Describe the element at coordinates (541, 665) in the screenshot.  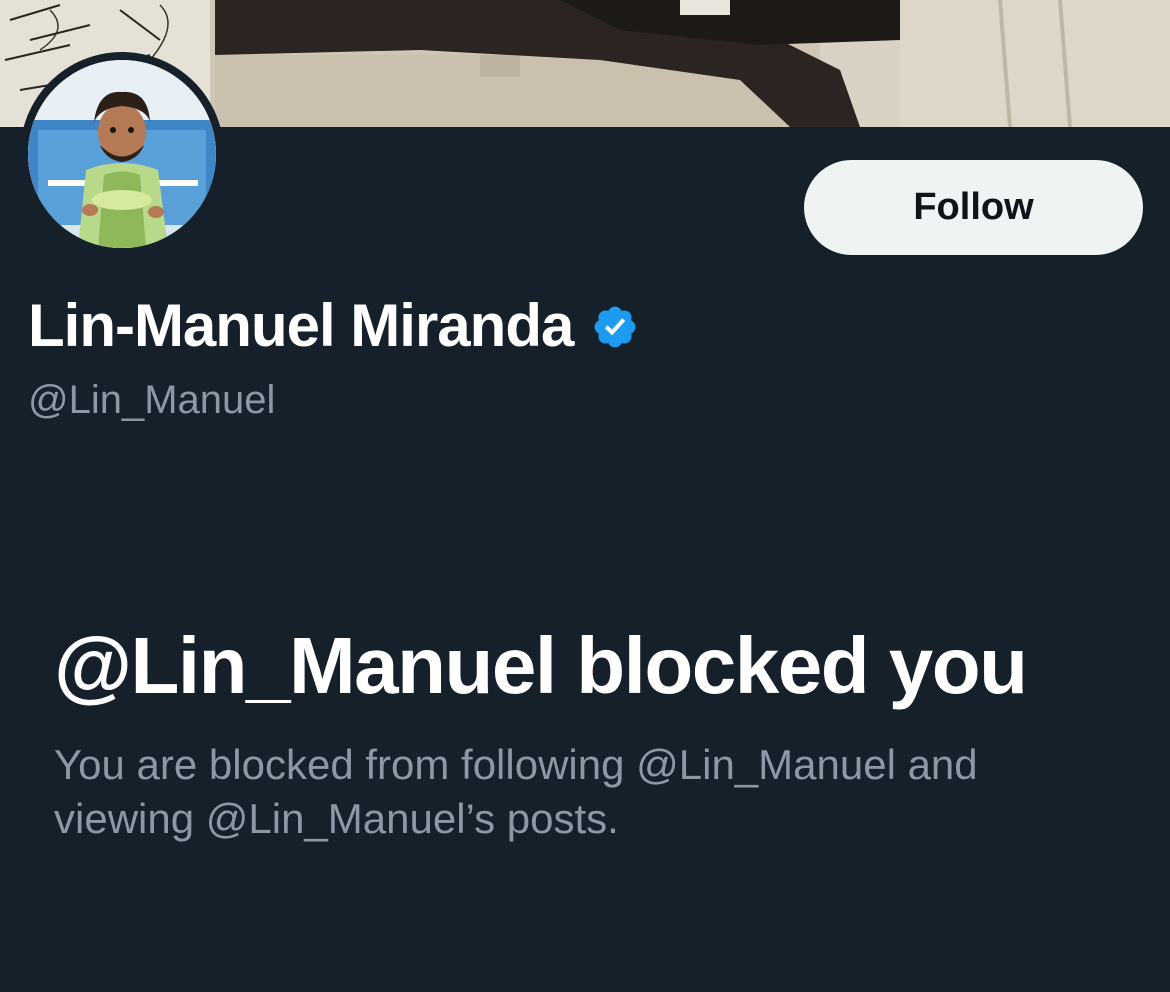
I see `blocked-title: @Lin_Manuel blocked you` at that location.